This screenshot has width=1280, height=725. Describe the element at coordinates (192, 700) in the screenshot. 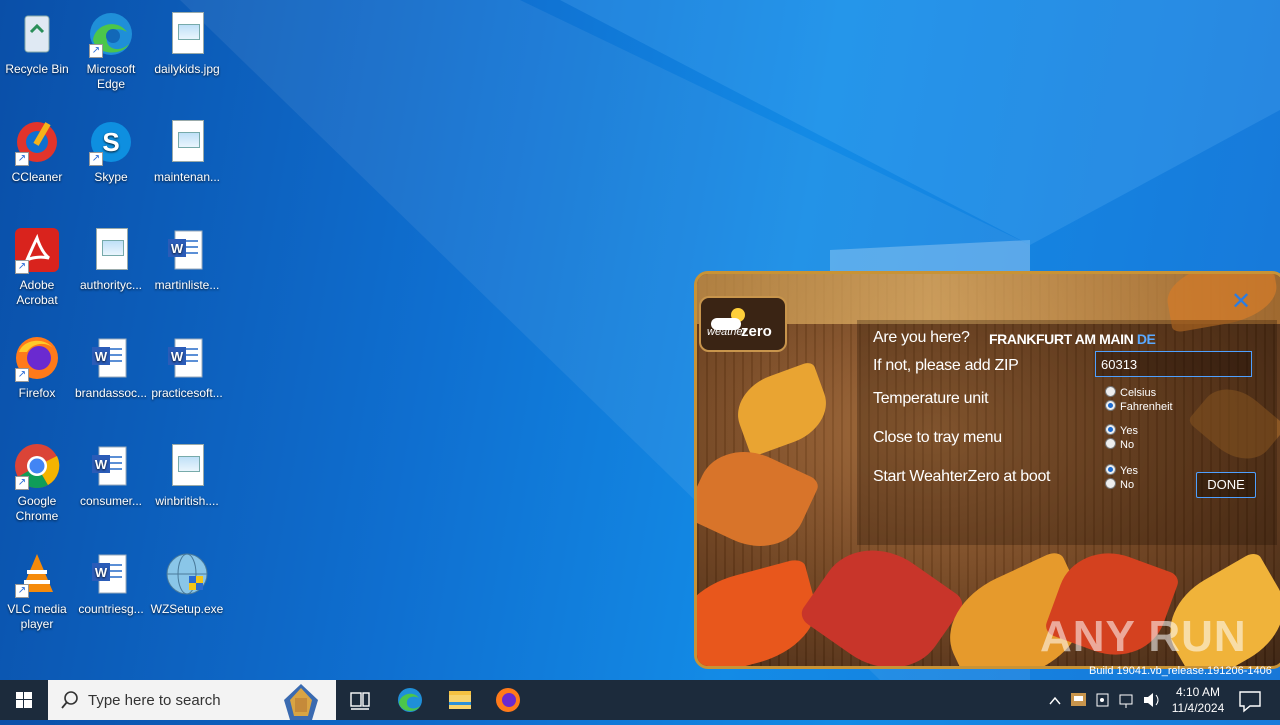

I see `taskbar-search-box: Type here to search` at that location.